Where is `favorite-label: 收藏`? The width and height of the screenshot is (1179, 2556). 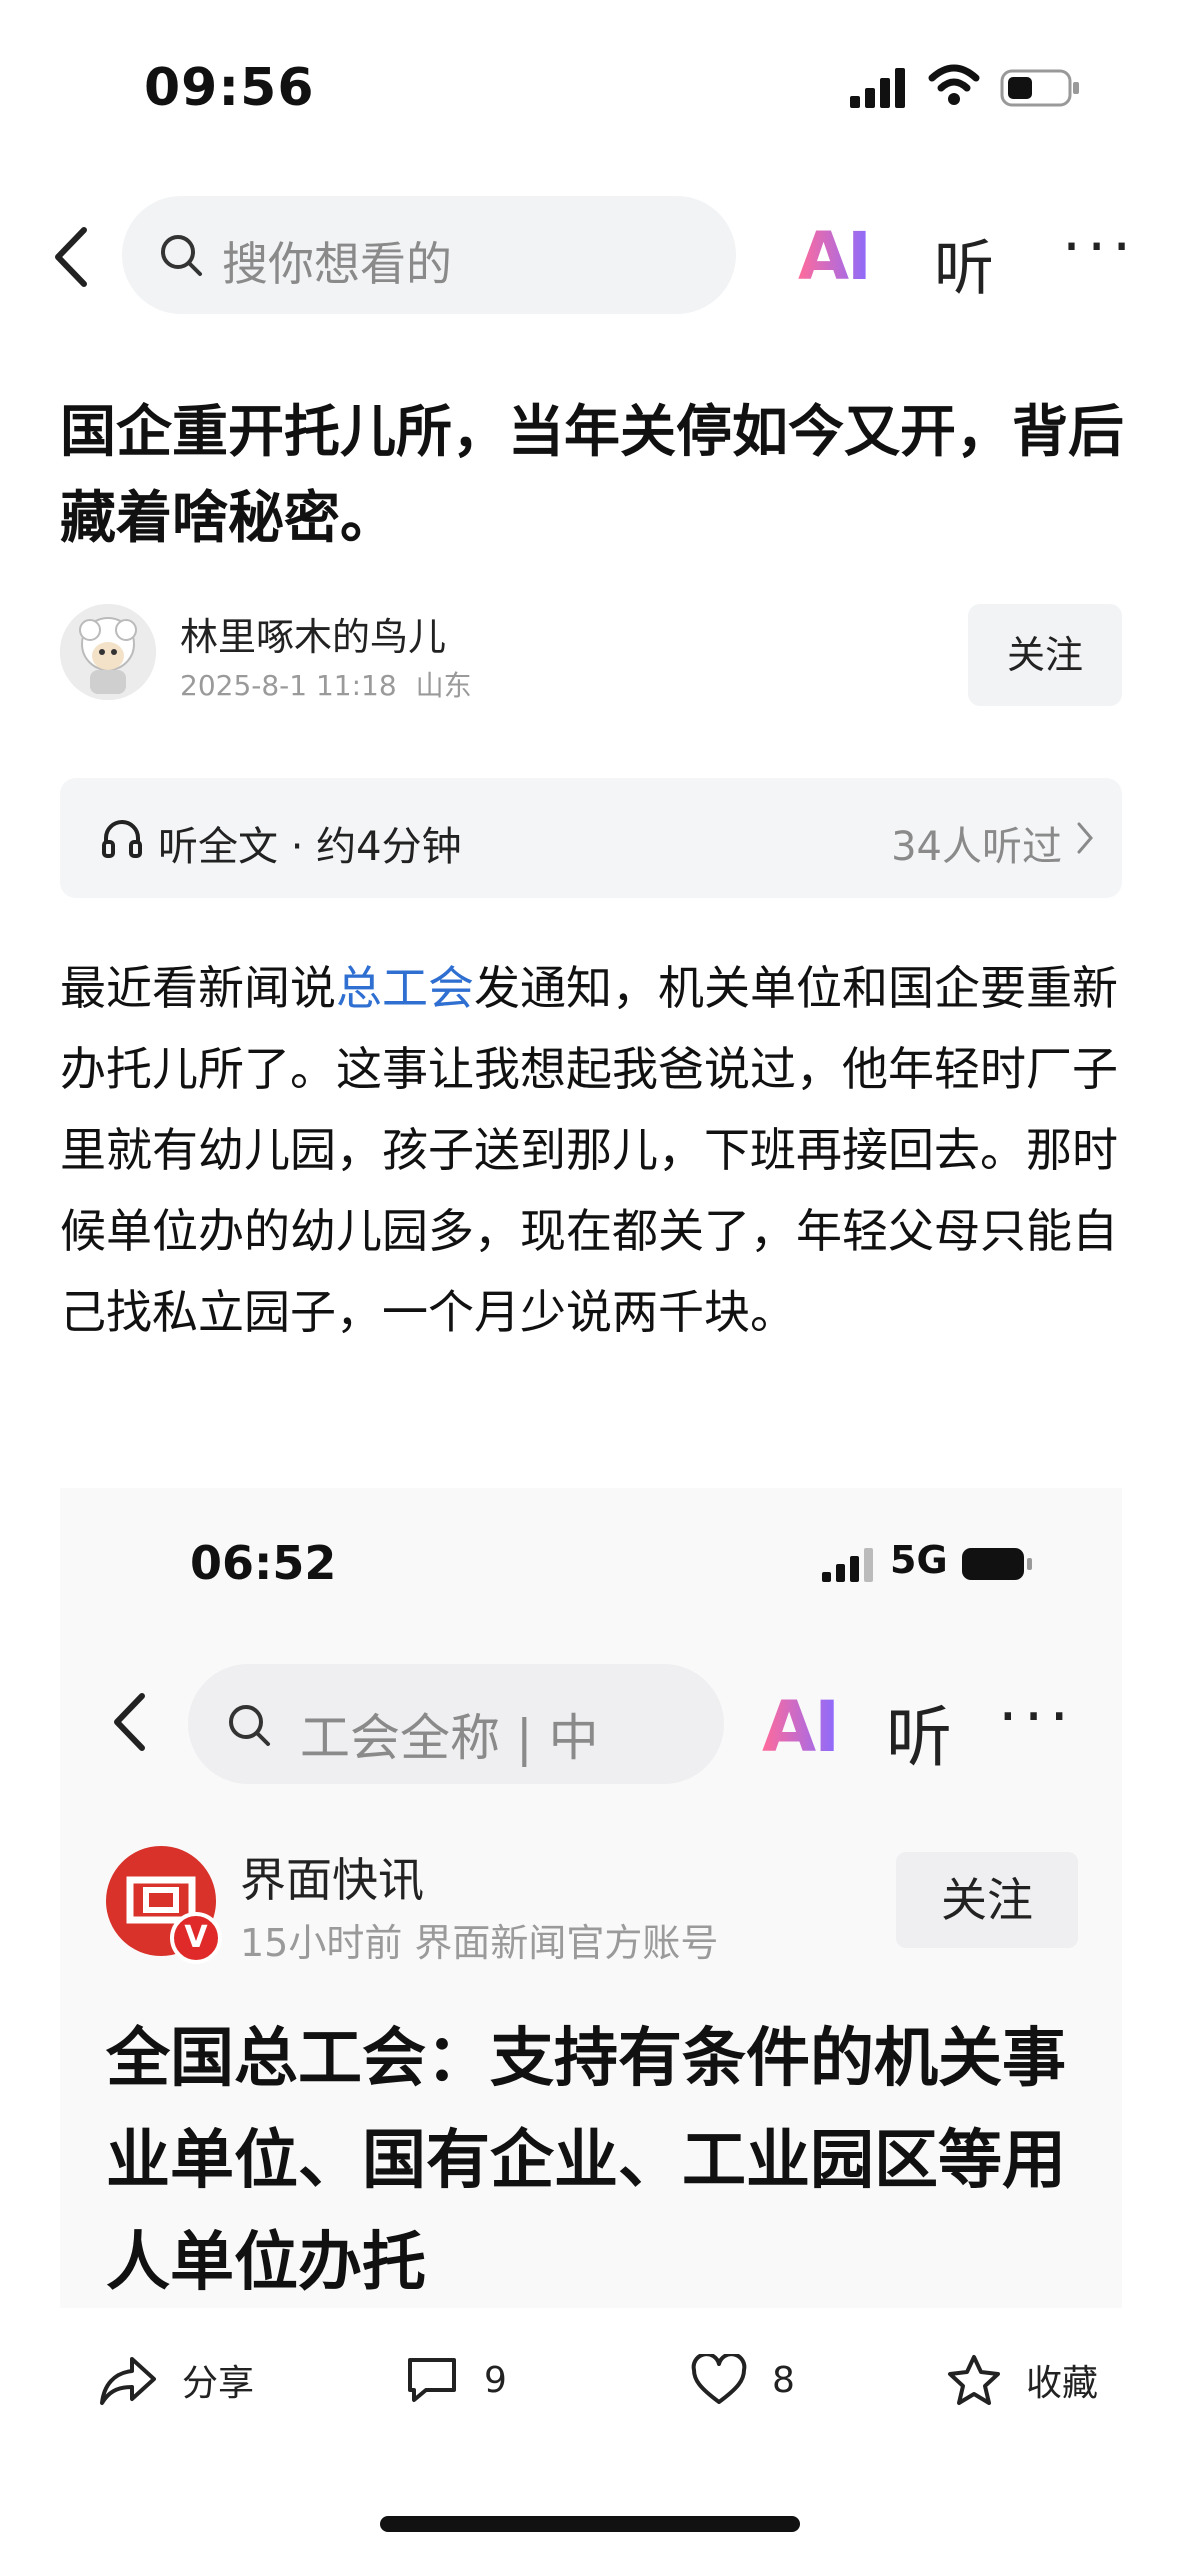
favorite-label: 收藏 is located at coordinates (1062, 2383).